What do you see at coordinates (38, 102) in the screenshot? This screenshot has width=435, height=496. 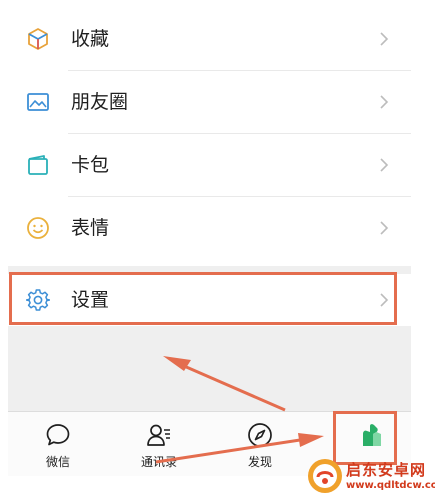 I see `photo-icon` at bounding box center [38, 102].